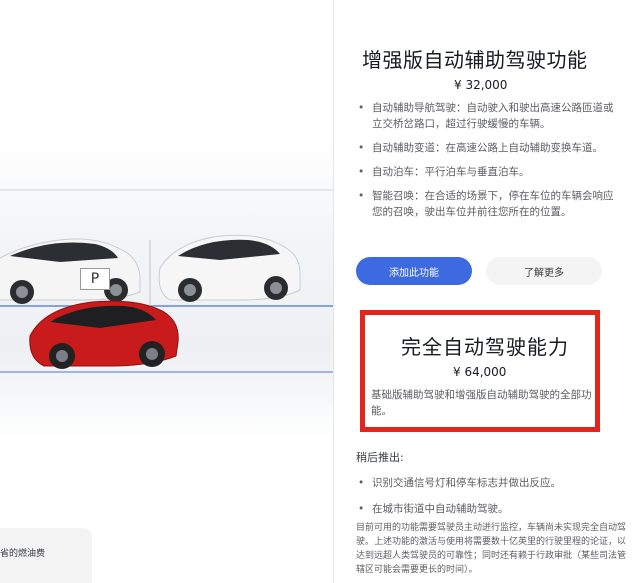 This screenshot has width=640, height=583. Describe the element at coordinates (487, 148) in the screenshot. I see `feature-item: 自动辅助变道：在高速公路上自动辅助变换车道。` at that location.